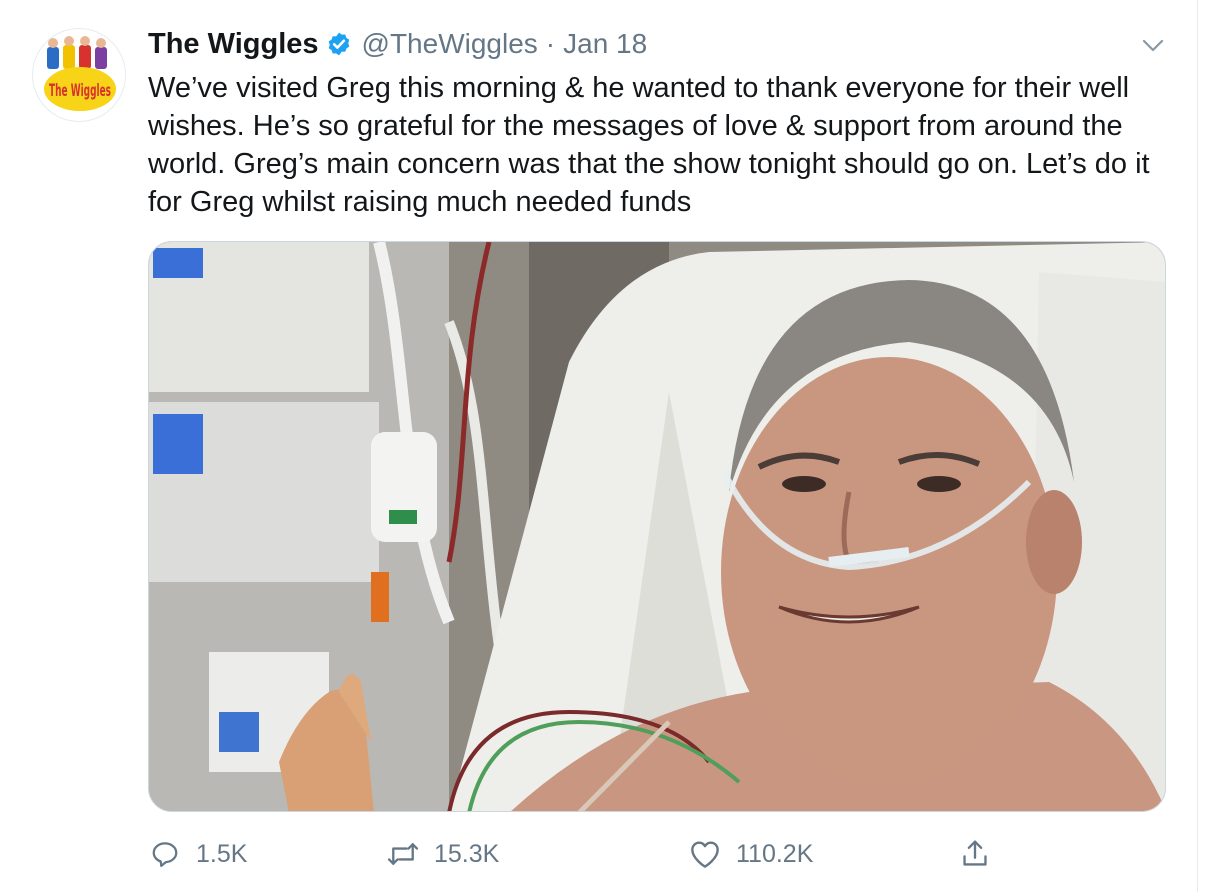  Describe the element at coordinates (775, 853) in the screenshot. I see `like-count: 110.2K` at that location.